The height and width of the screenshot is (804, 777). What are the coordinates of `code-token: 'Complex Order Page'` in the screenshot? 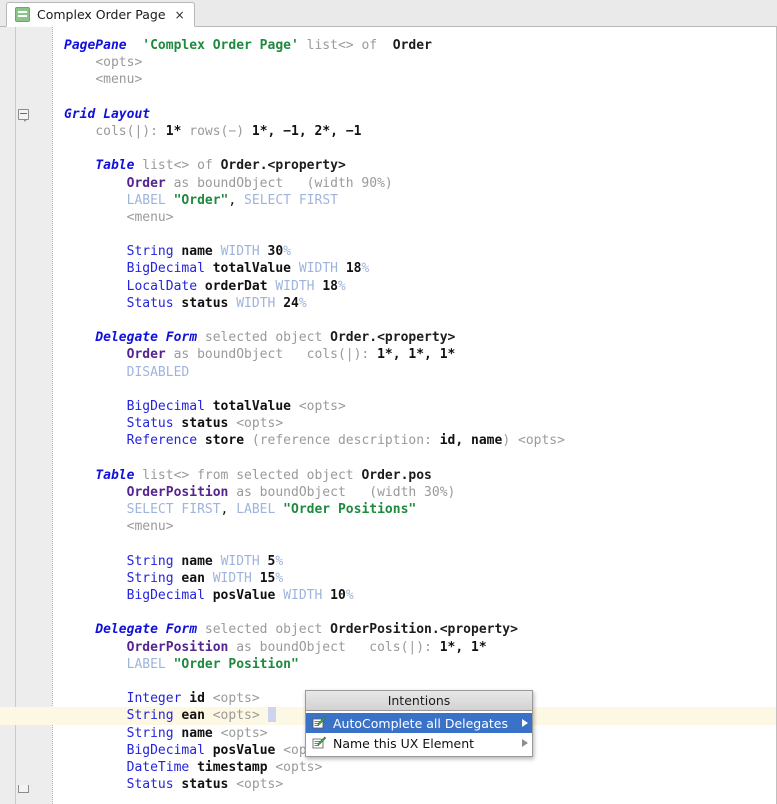 It's located at (220, 45).